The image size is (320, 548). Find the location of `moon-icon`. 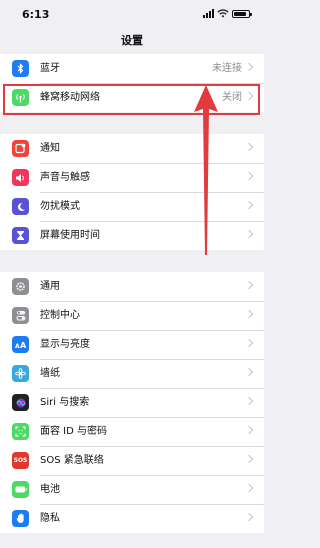

moon-icon is located at coordinates (20, 206).